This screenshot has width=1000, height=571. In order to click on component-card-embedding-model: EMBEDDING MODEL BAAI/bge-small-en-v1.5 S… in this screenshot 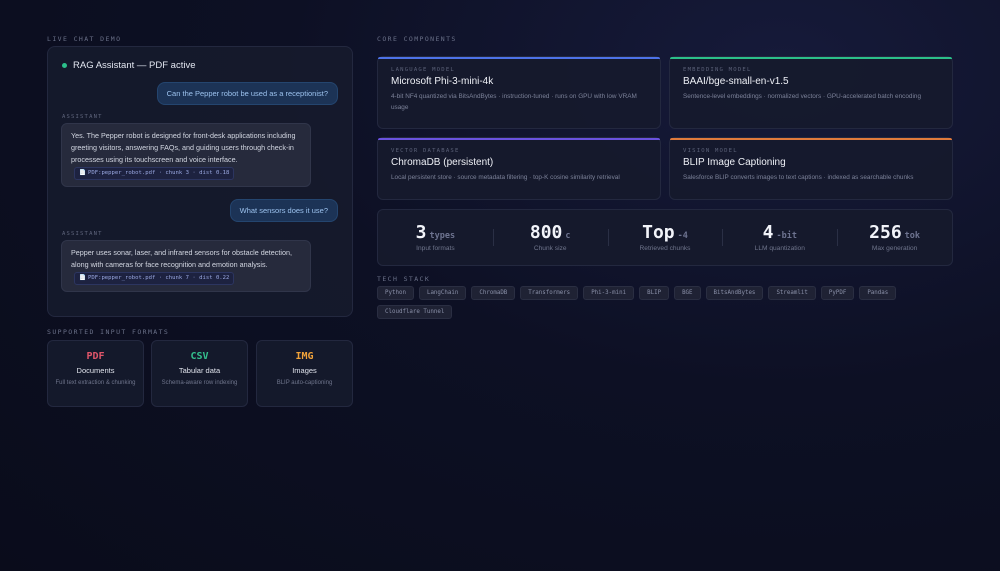, I will do `click(811, 92)`.